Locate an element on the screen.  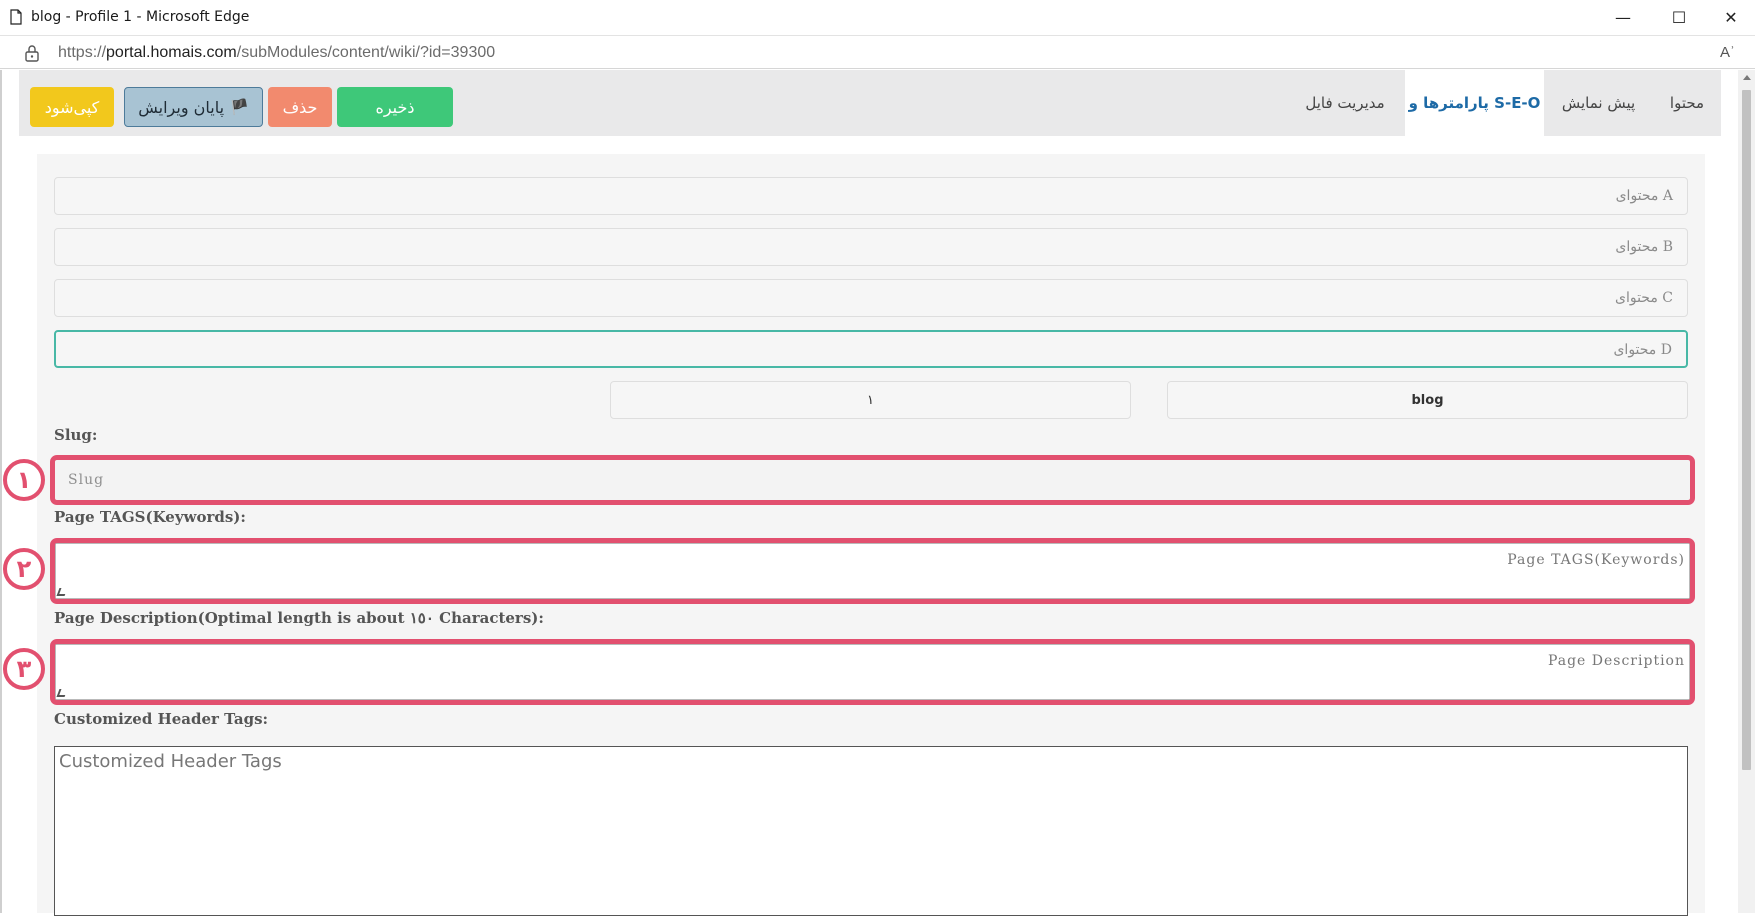
window-left-border is located at coordinates (1, 491).